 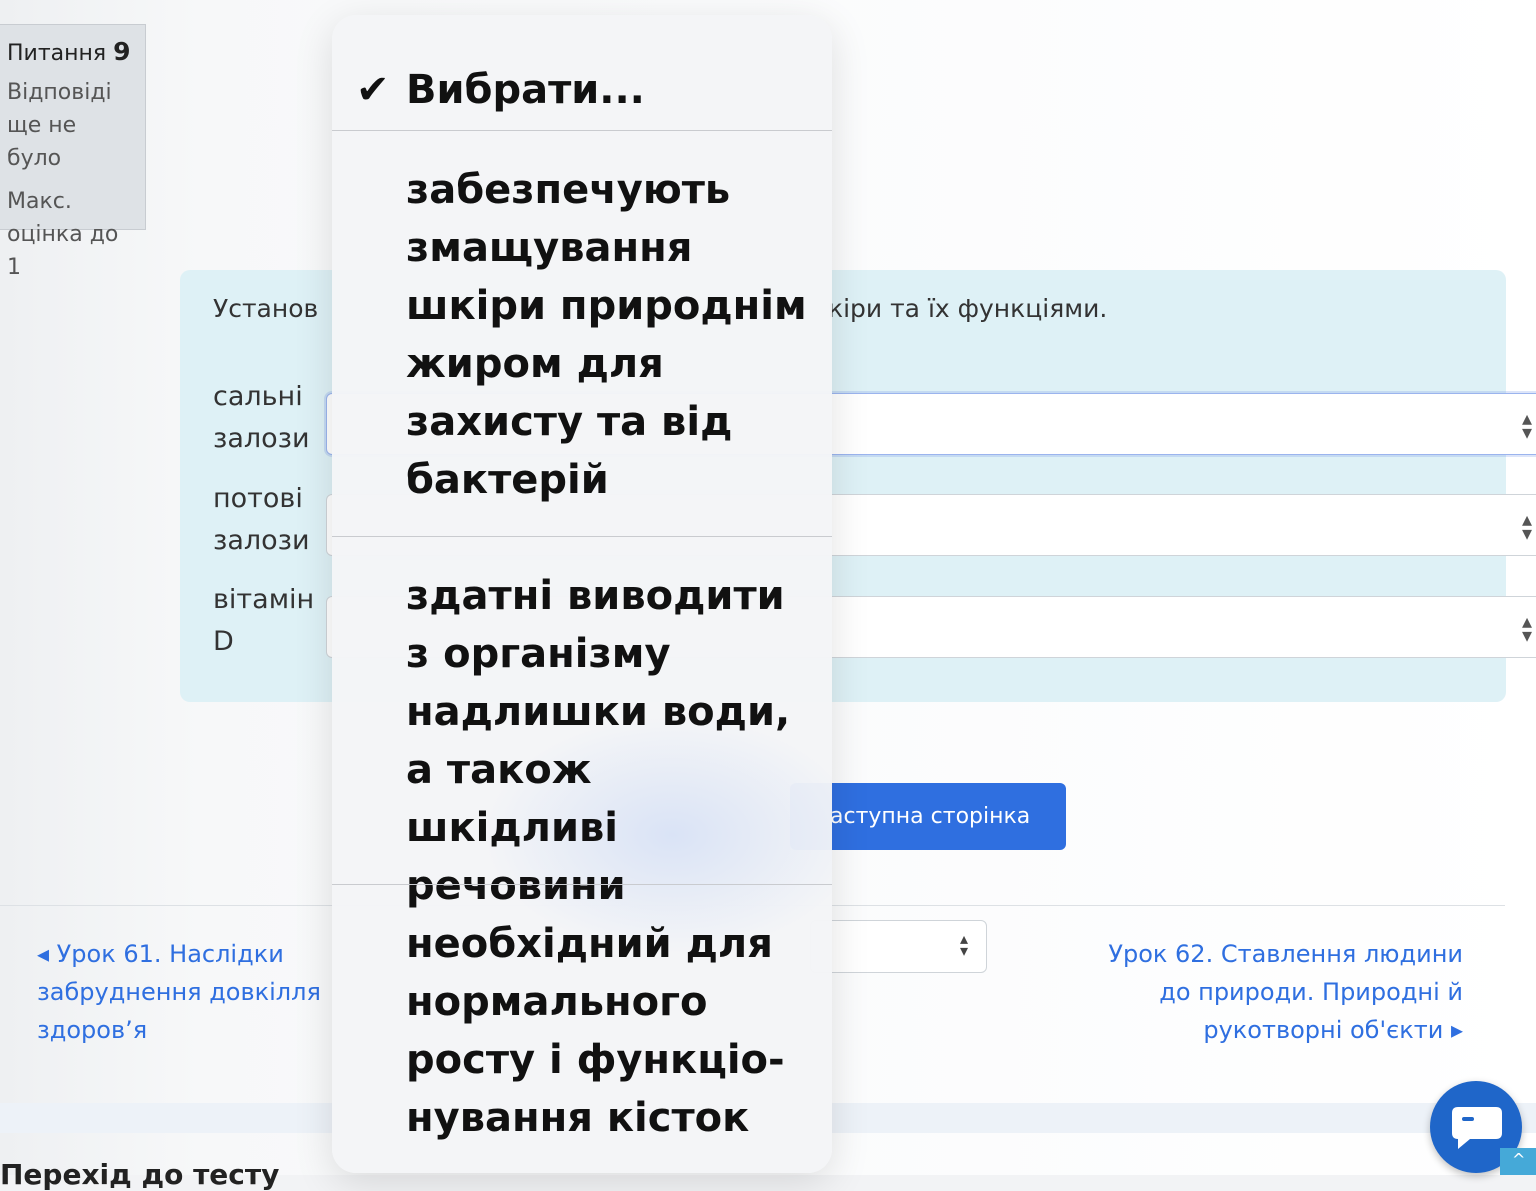 I want to click on chevron-up-icon: ^, so click(x=1519, y=1159).